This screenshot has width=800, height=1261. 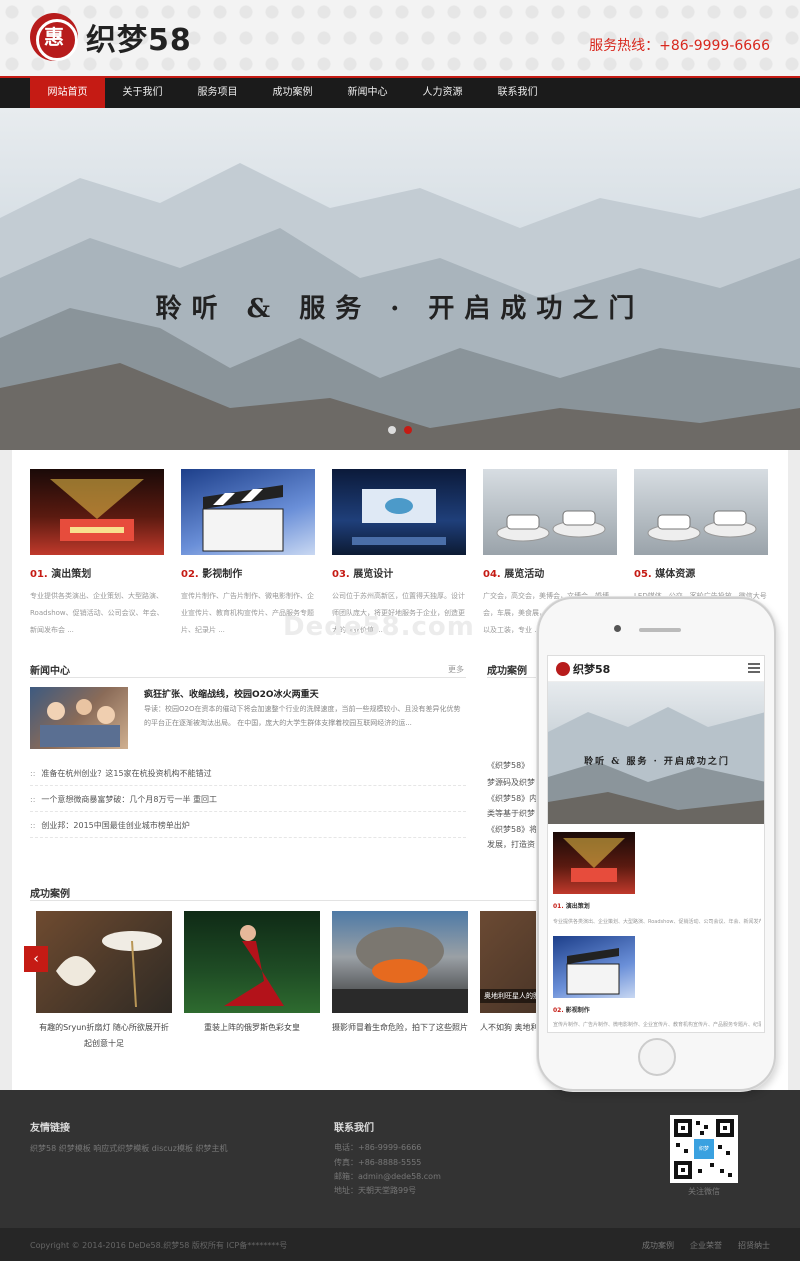 I want to click on qr-center-label: 织梦, so click(x=703, y=1149).